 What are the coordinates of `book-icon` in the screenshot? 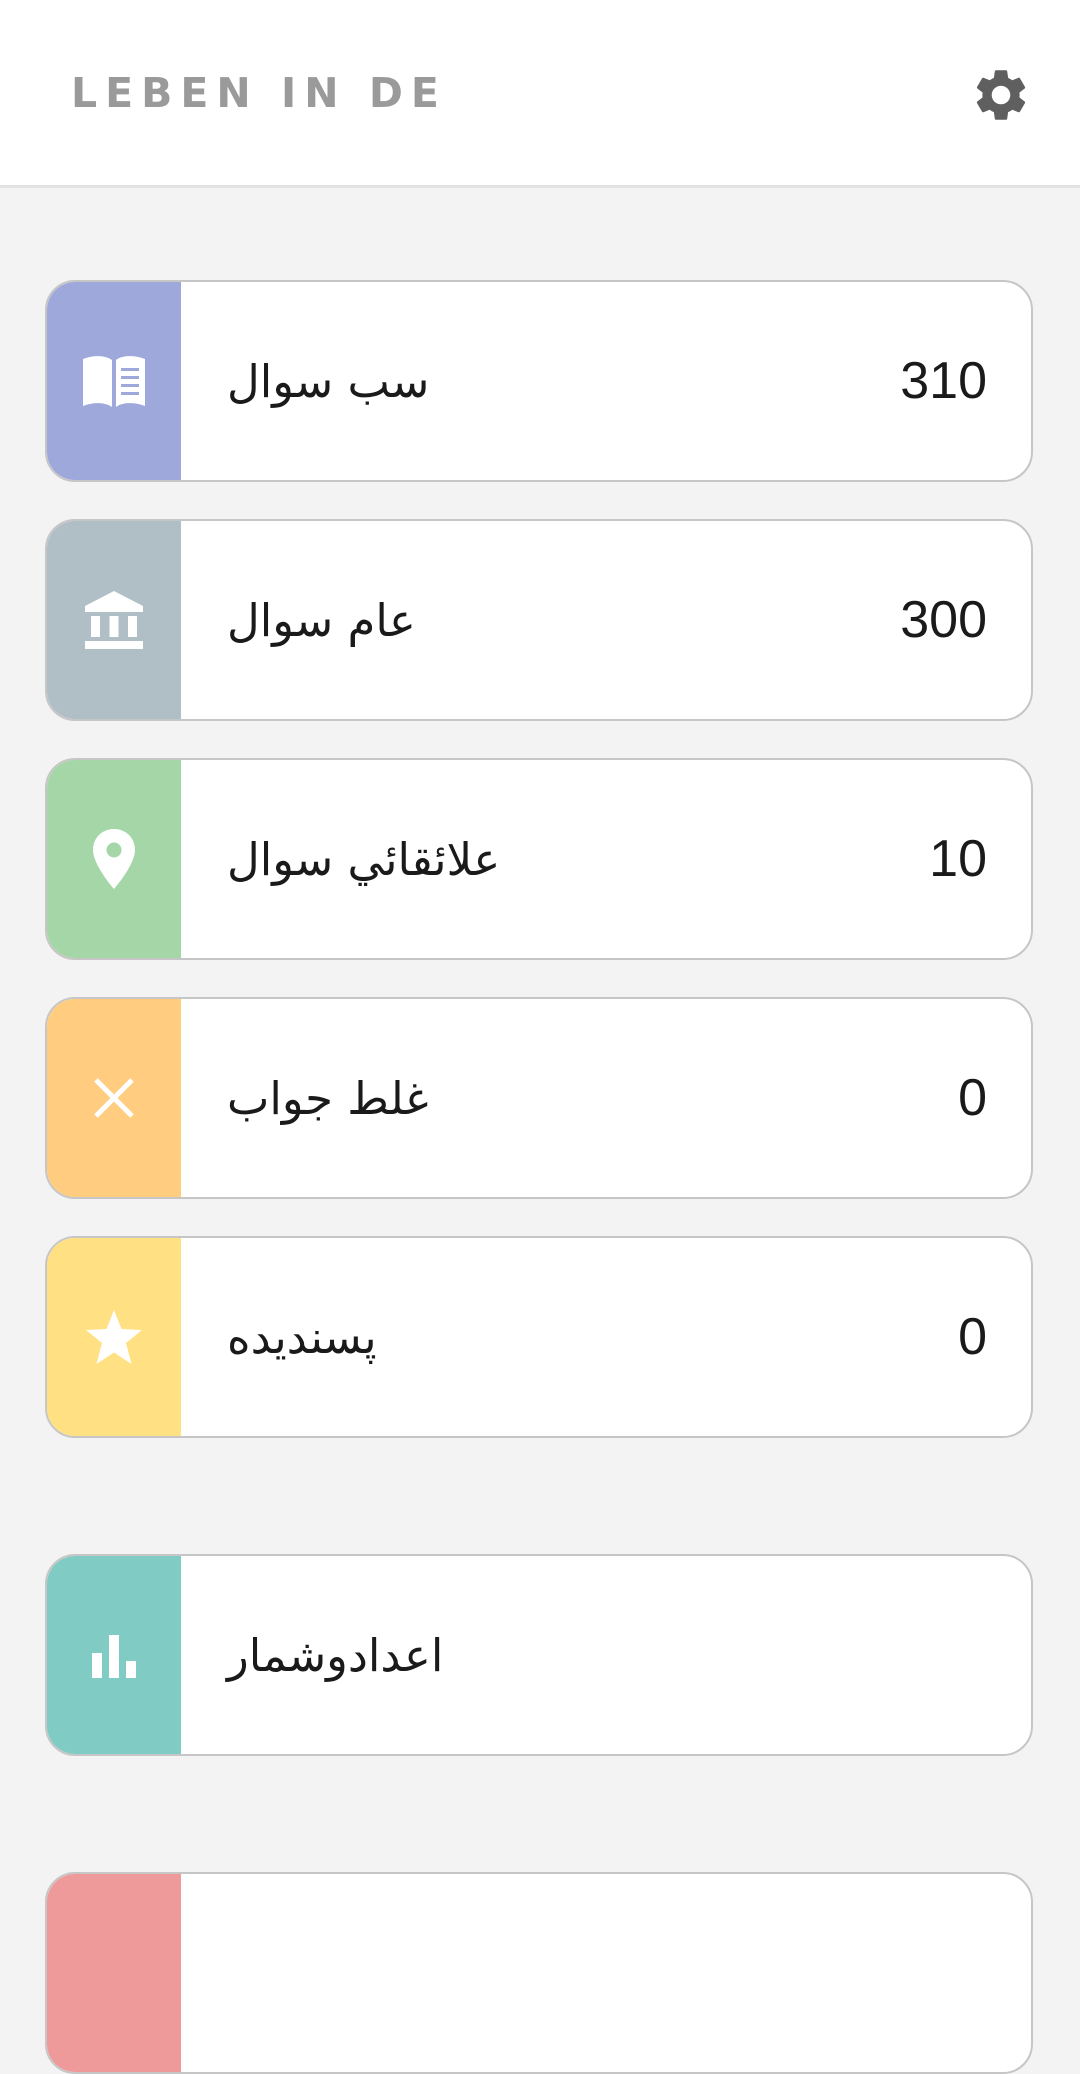 It's located at (114, 381).